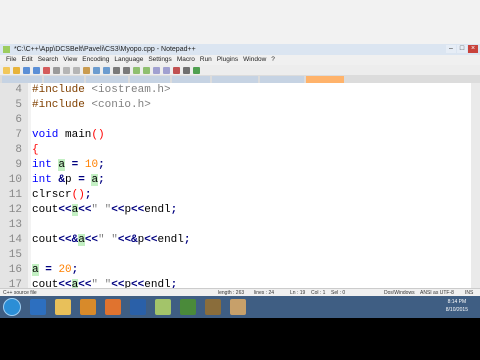  I want to click on save-icon, so click(26, 70).